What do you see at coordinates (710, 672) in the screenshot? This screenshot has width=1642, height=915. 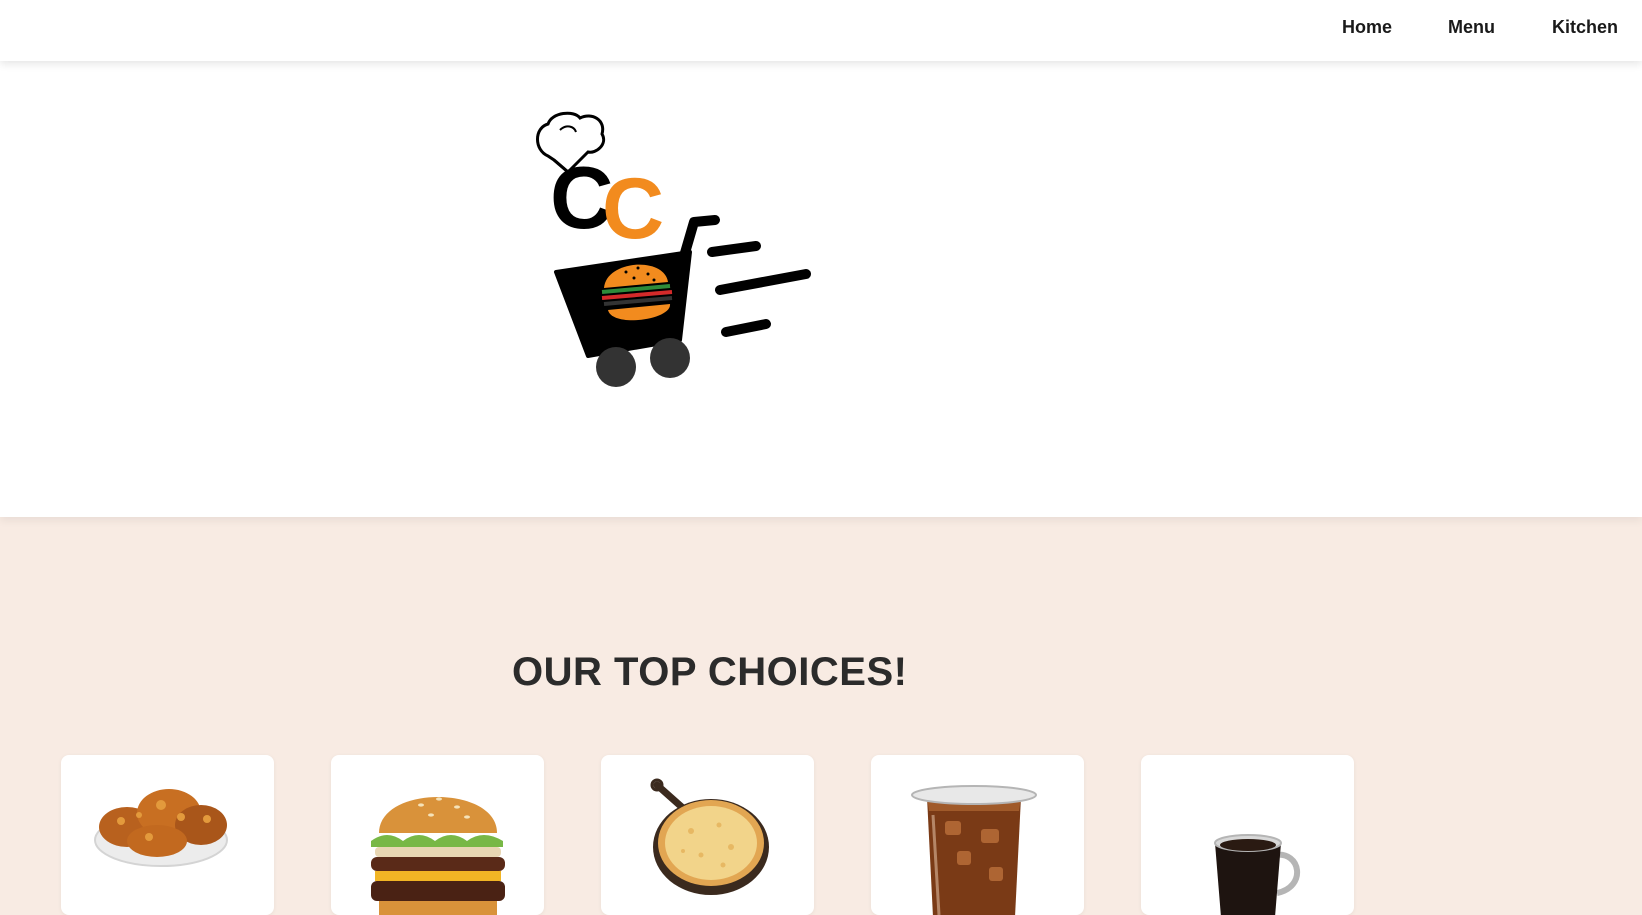 I see `top-choices-title: OUR TOP CHOICES!` at bounding box center [710, 672].